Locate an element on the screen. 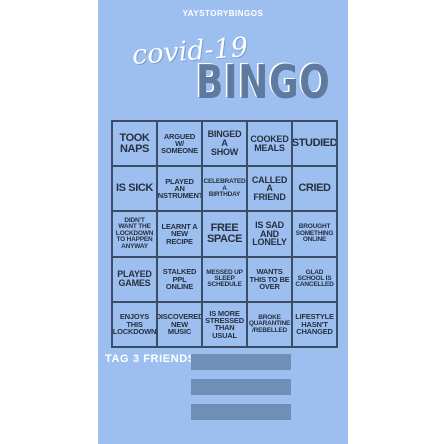 This screenshot has height=444, width=446. bingo-cell: PLAYED AN INSTRUMENT is located at coordinates (179, 189).